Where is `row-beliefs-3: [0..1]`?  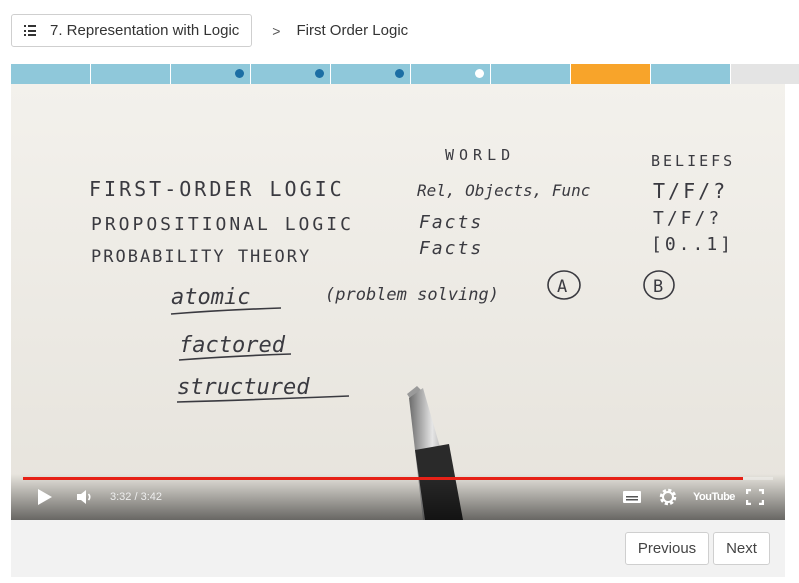 row-beliefs-3: [0..1] is located at coordinates (692, 244).